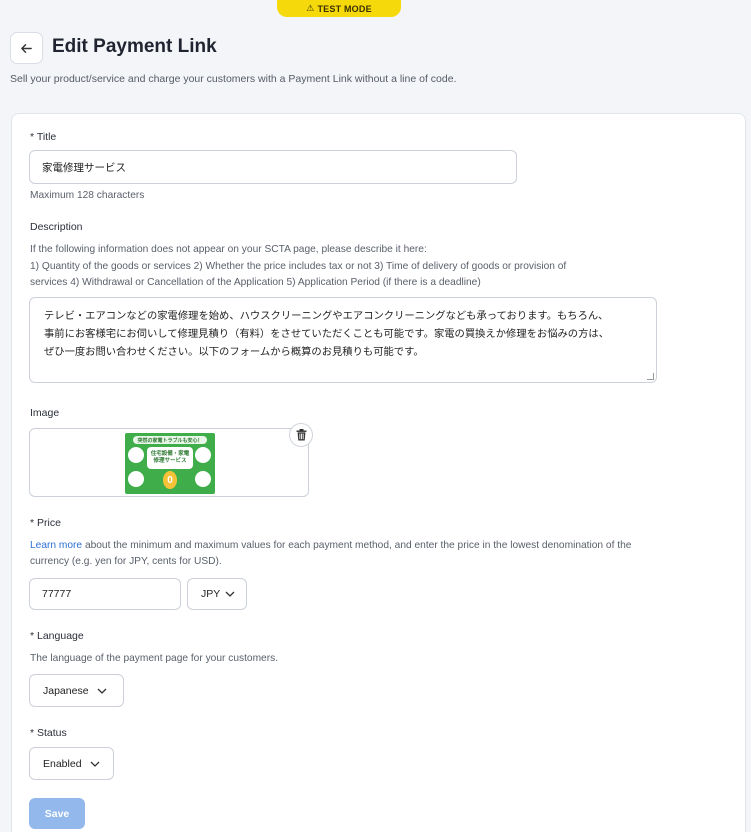 This screenshot has width=751, height=832. Describe the element at coordinates (105, 594) in the screenshot. I see `price-input: 77777` at that location.